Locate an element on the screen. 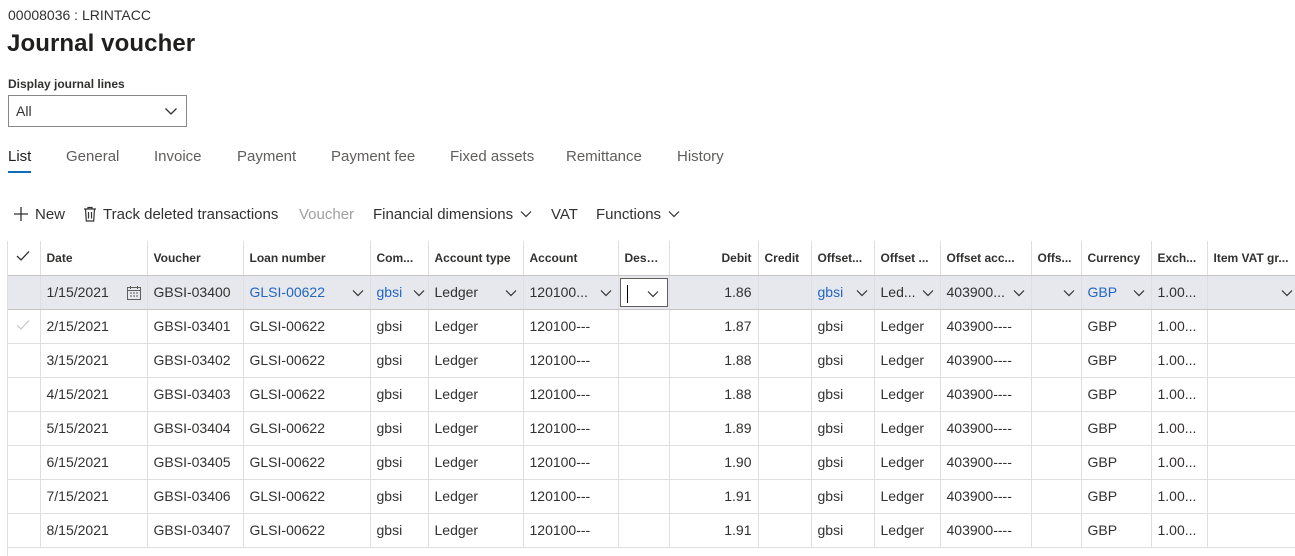  date-cell: 5/15/2021 is located at coordinates (94, 428).